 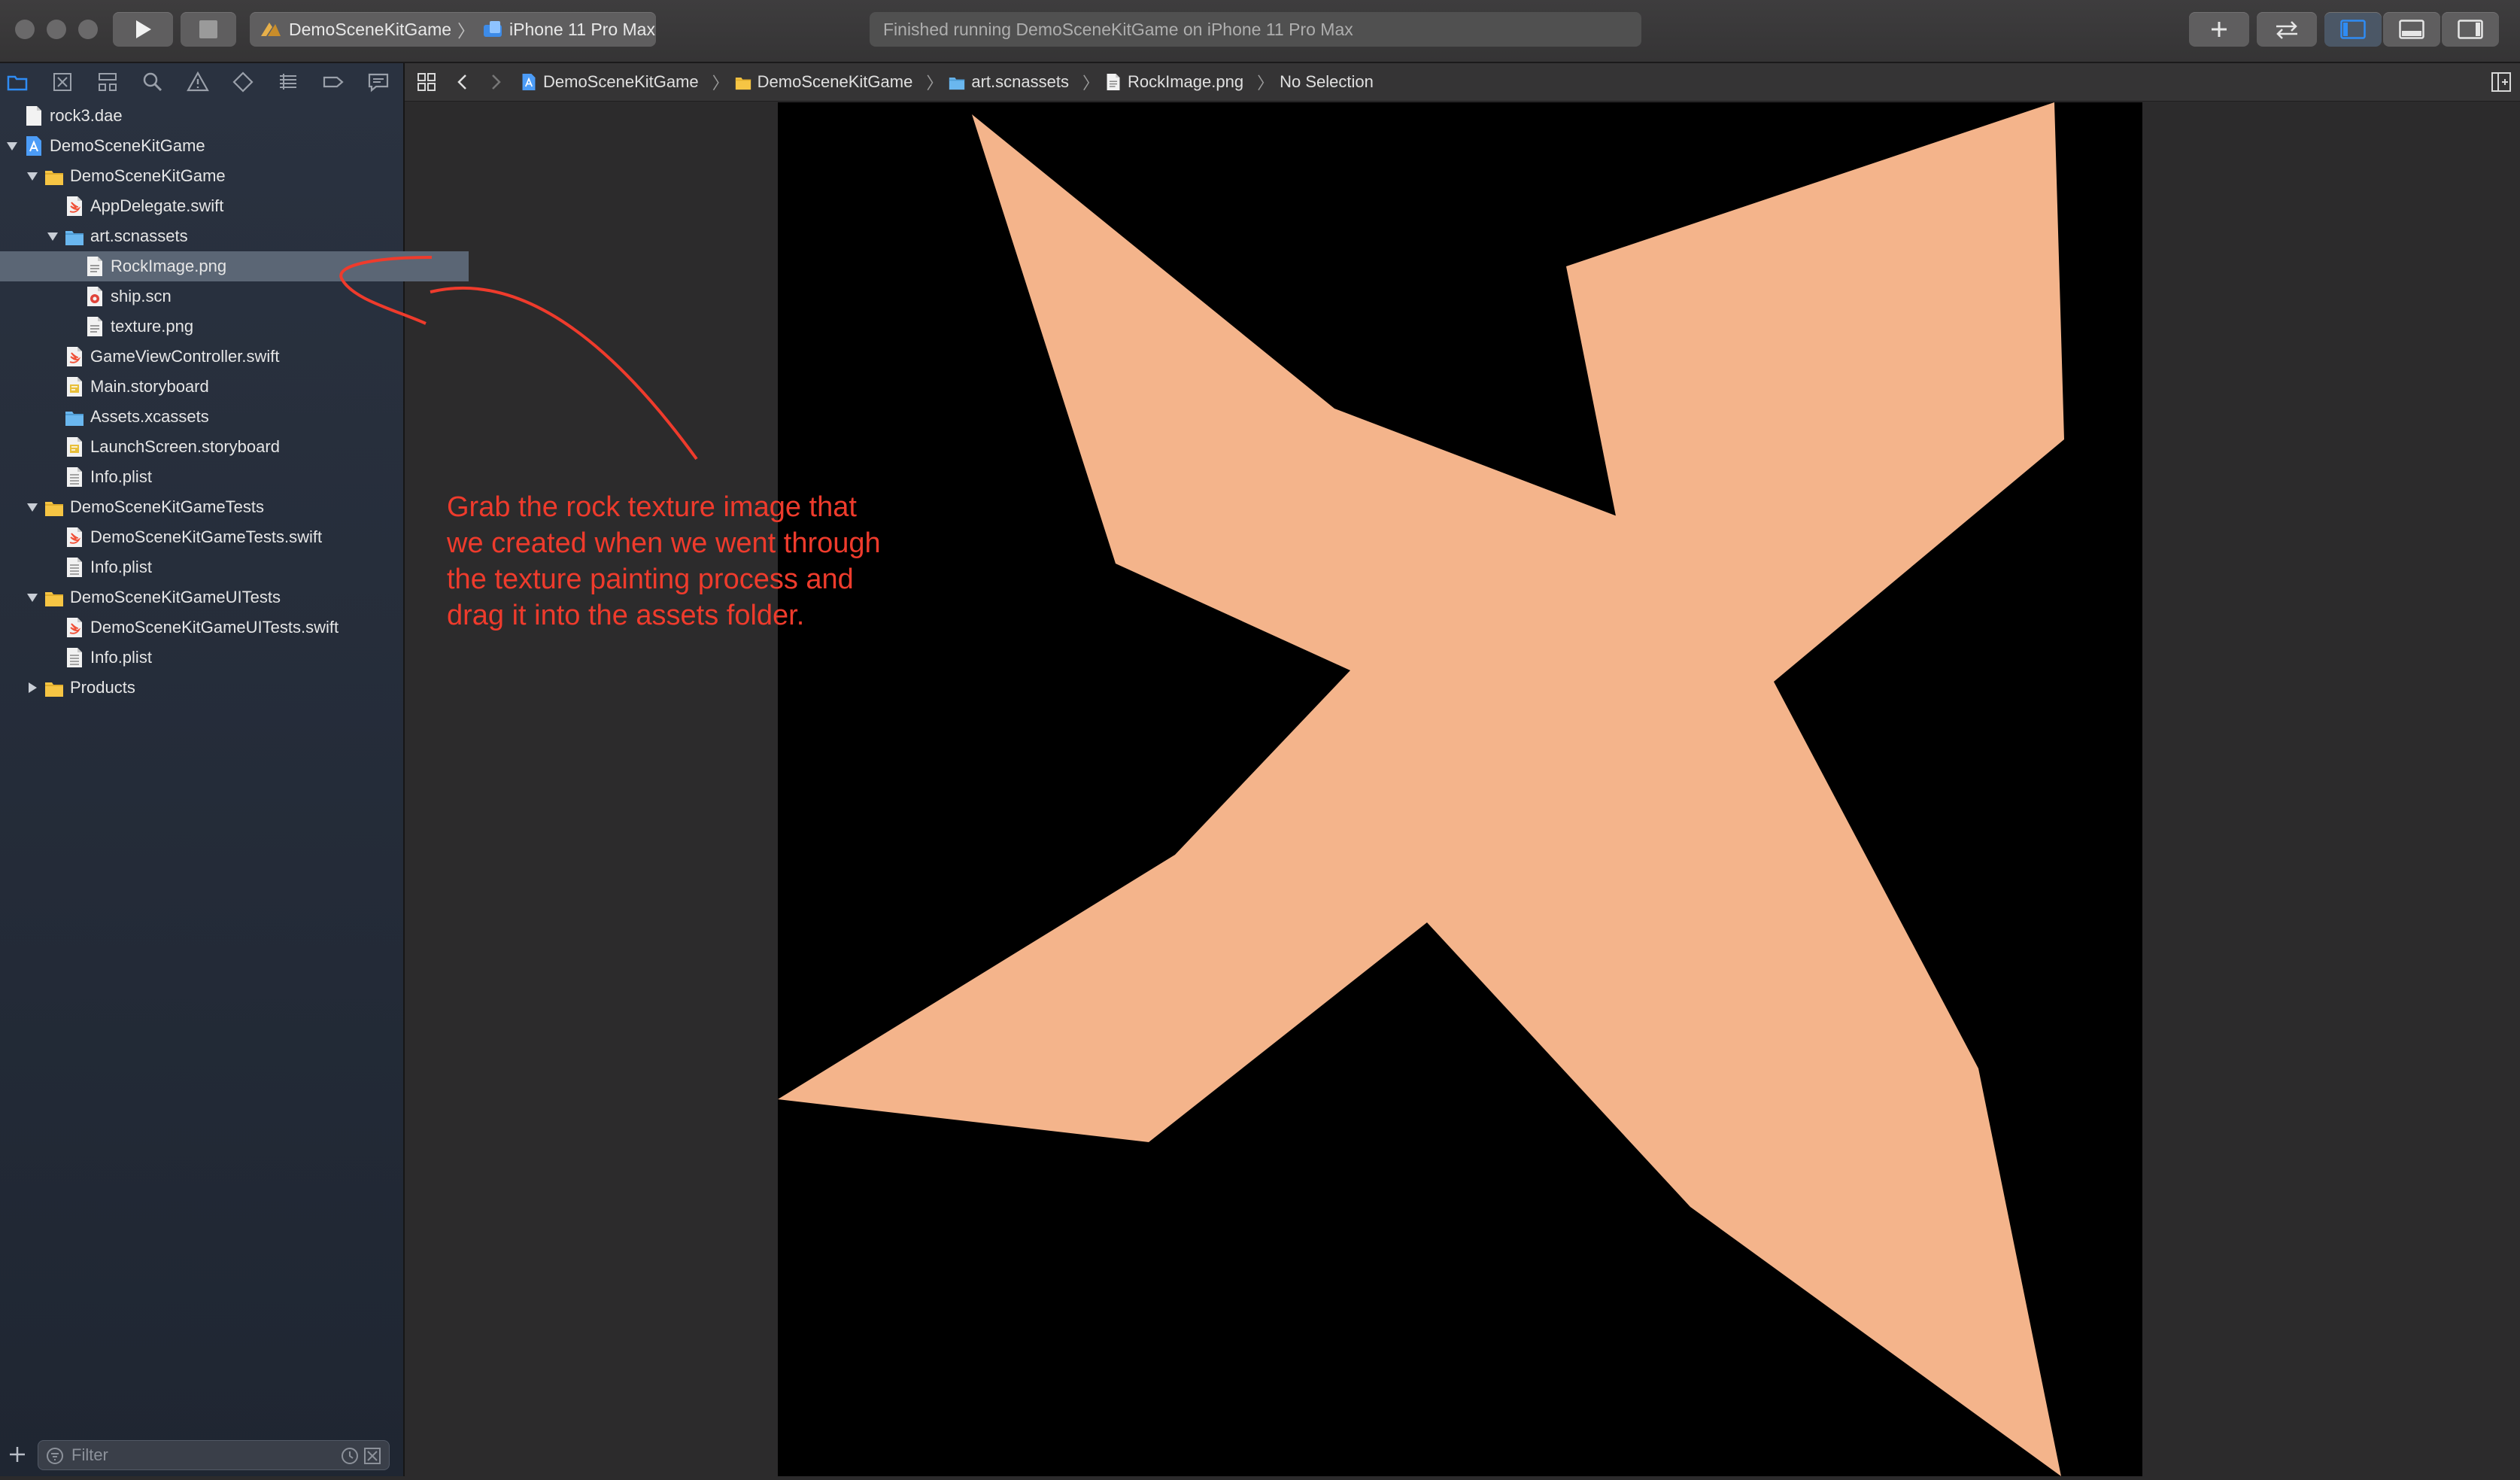 I want to click on file-tree-row: AppDelegate.swift, so click(x=224, y=206).